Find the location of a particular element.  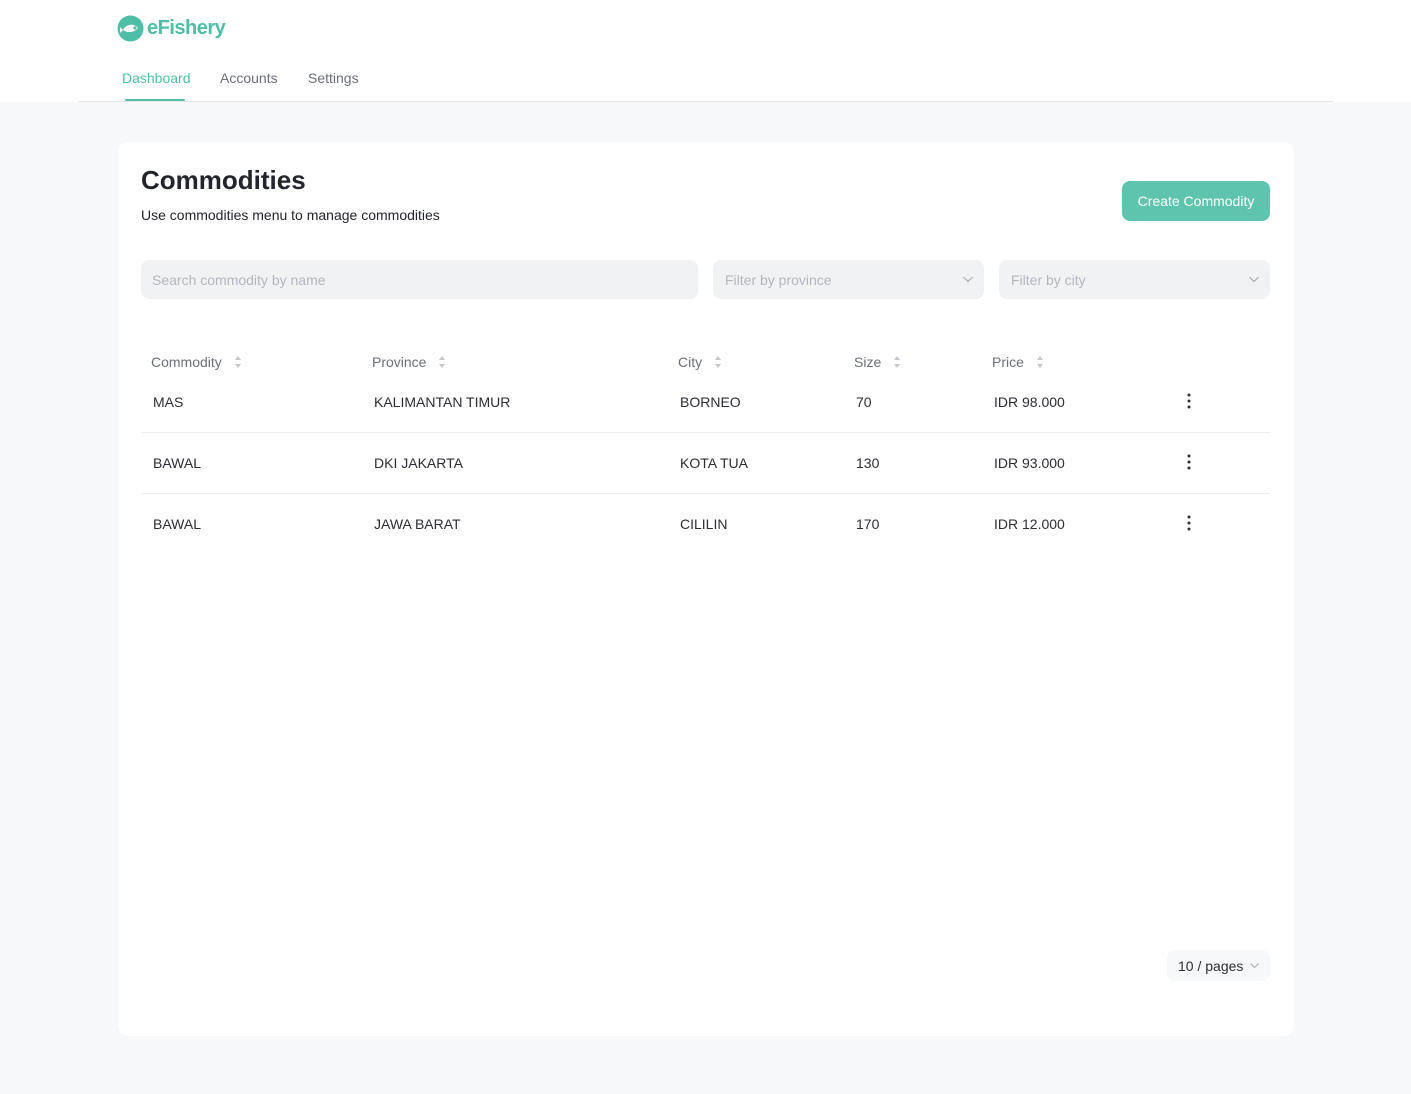

cell-city: KOTA TUA is located at coordinates (714, 463).